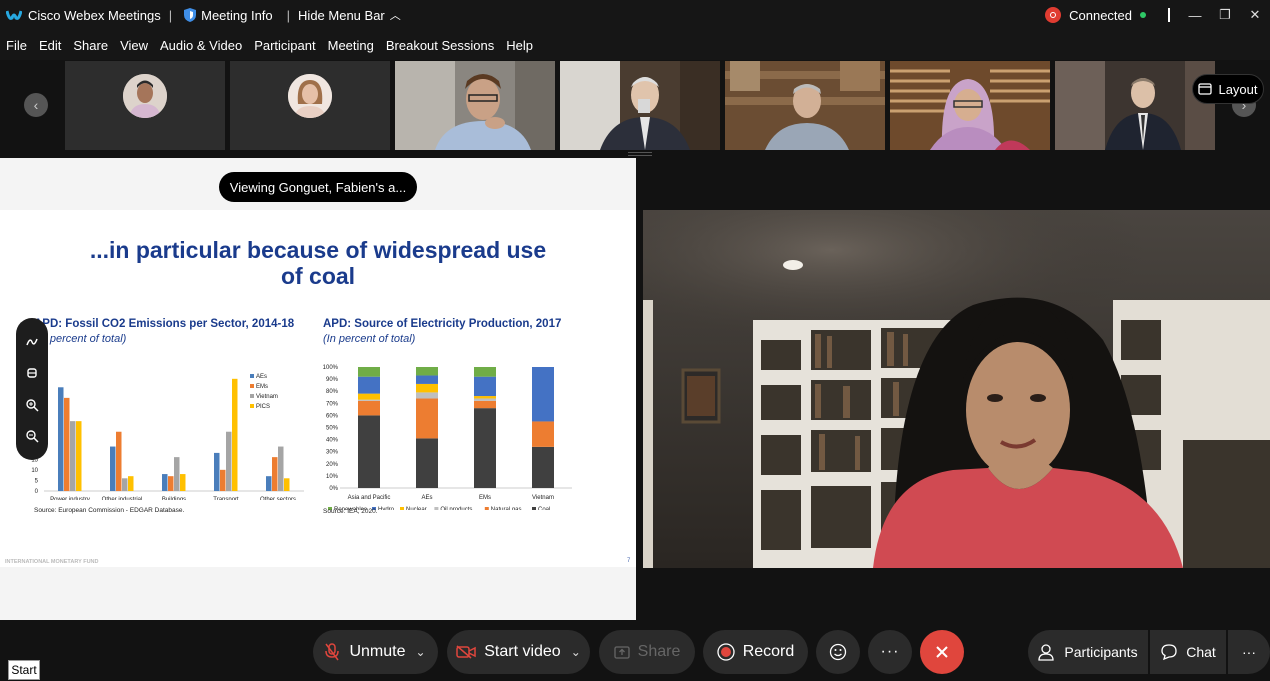 This screenshot has width=1270, height=681. Describe the element at coordinates (228, 15) in the screenshot. I see `meeting-info-button: Meeting Info` at that location.